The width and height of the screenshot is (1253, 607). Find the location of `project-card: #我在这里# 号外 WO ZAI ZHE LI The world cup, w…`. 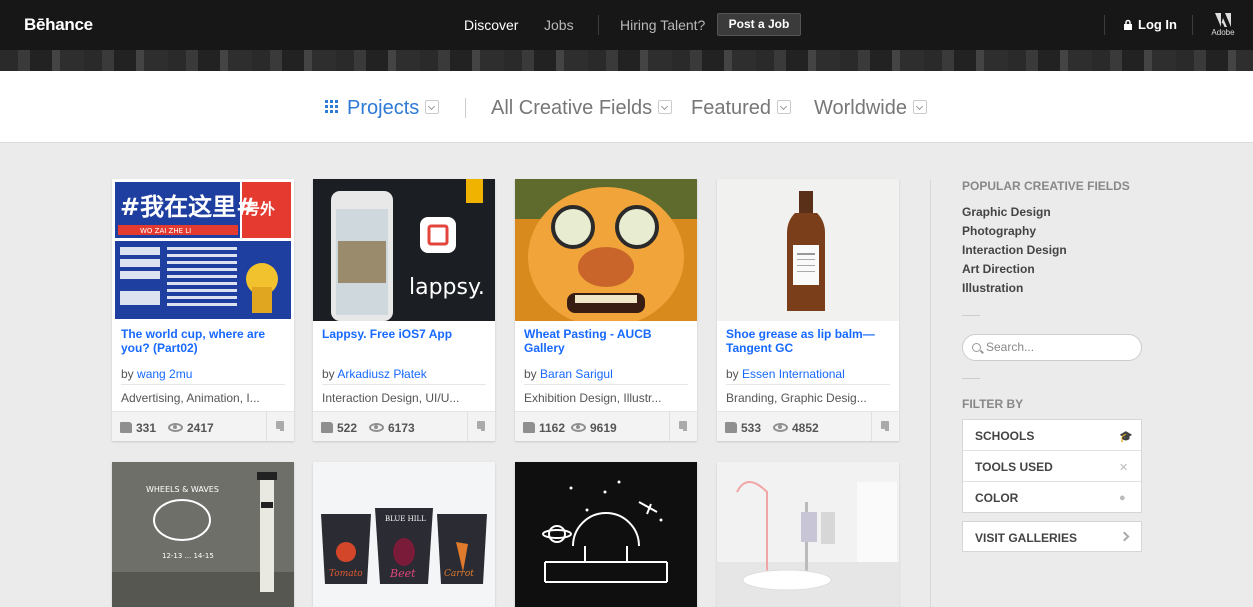

project-card: #我在这里# 号外 WO ZAI ZHE LI The world cup, w… is located at coordinates (203, 310).